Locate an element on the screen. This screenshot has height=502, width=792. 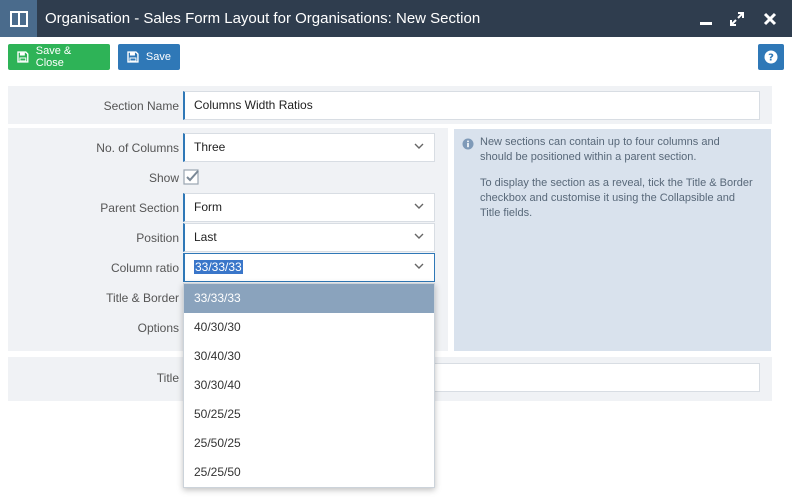
help-button: ? is located at coordinates (771, 57).